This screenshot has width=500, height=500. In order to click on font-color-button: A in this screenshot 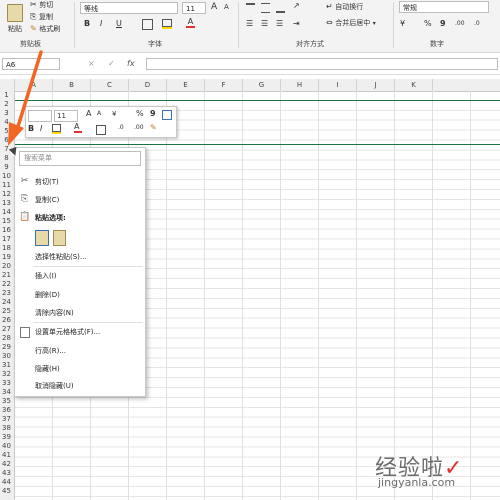, I will do `click(190, 22)`.